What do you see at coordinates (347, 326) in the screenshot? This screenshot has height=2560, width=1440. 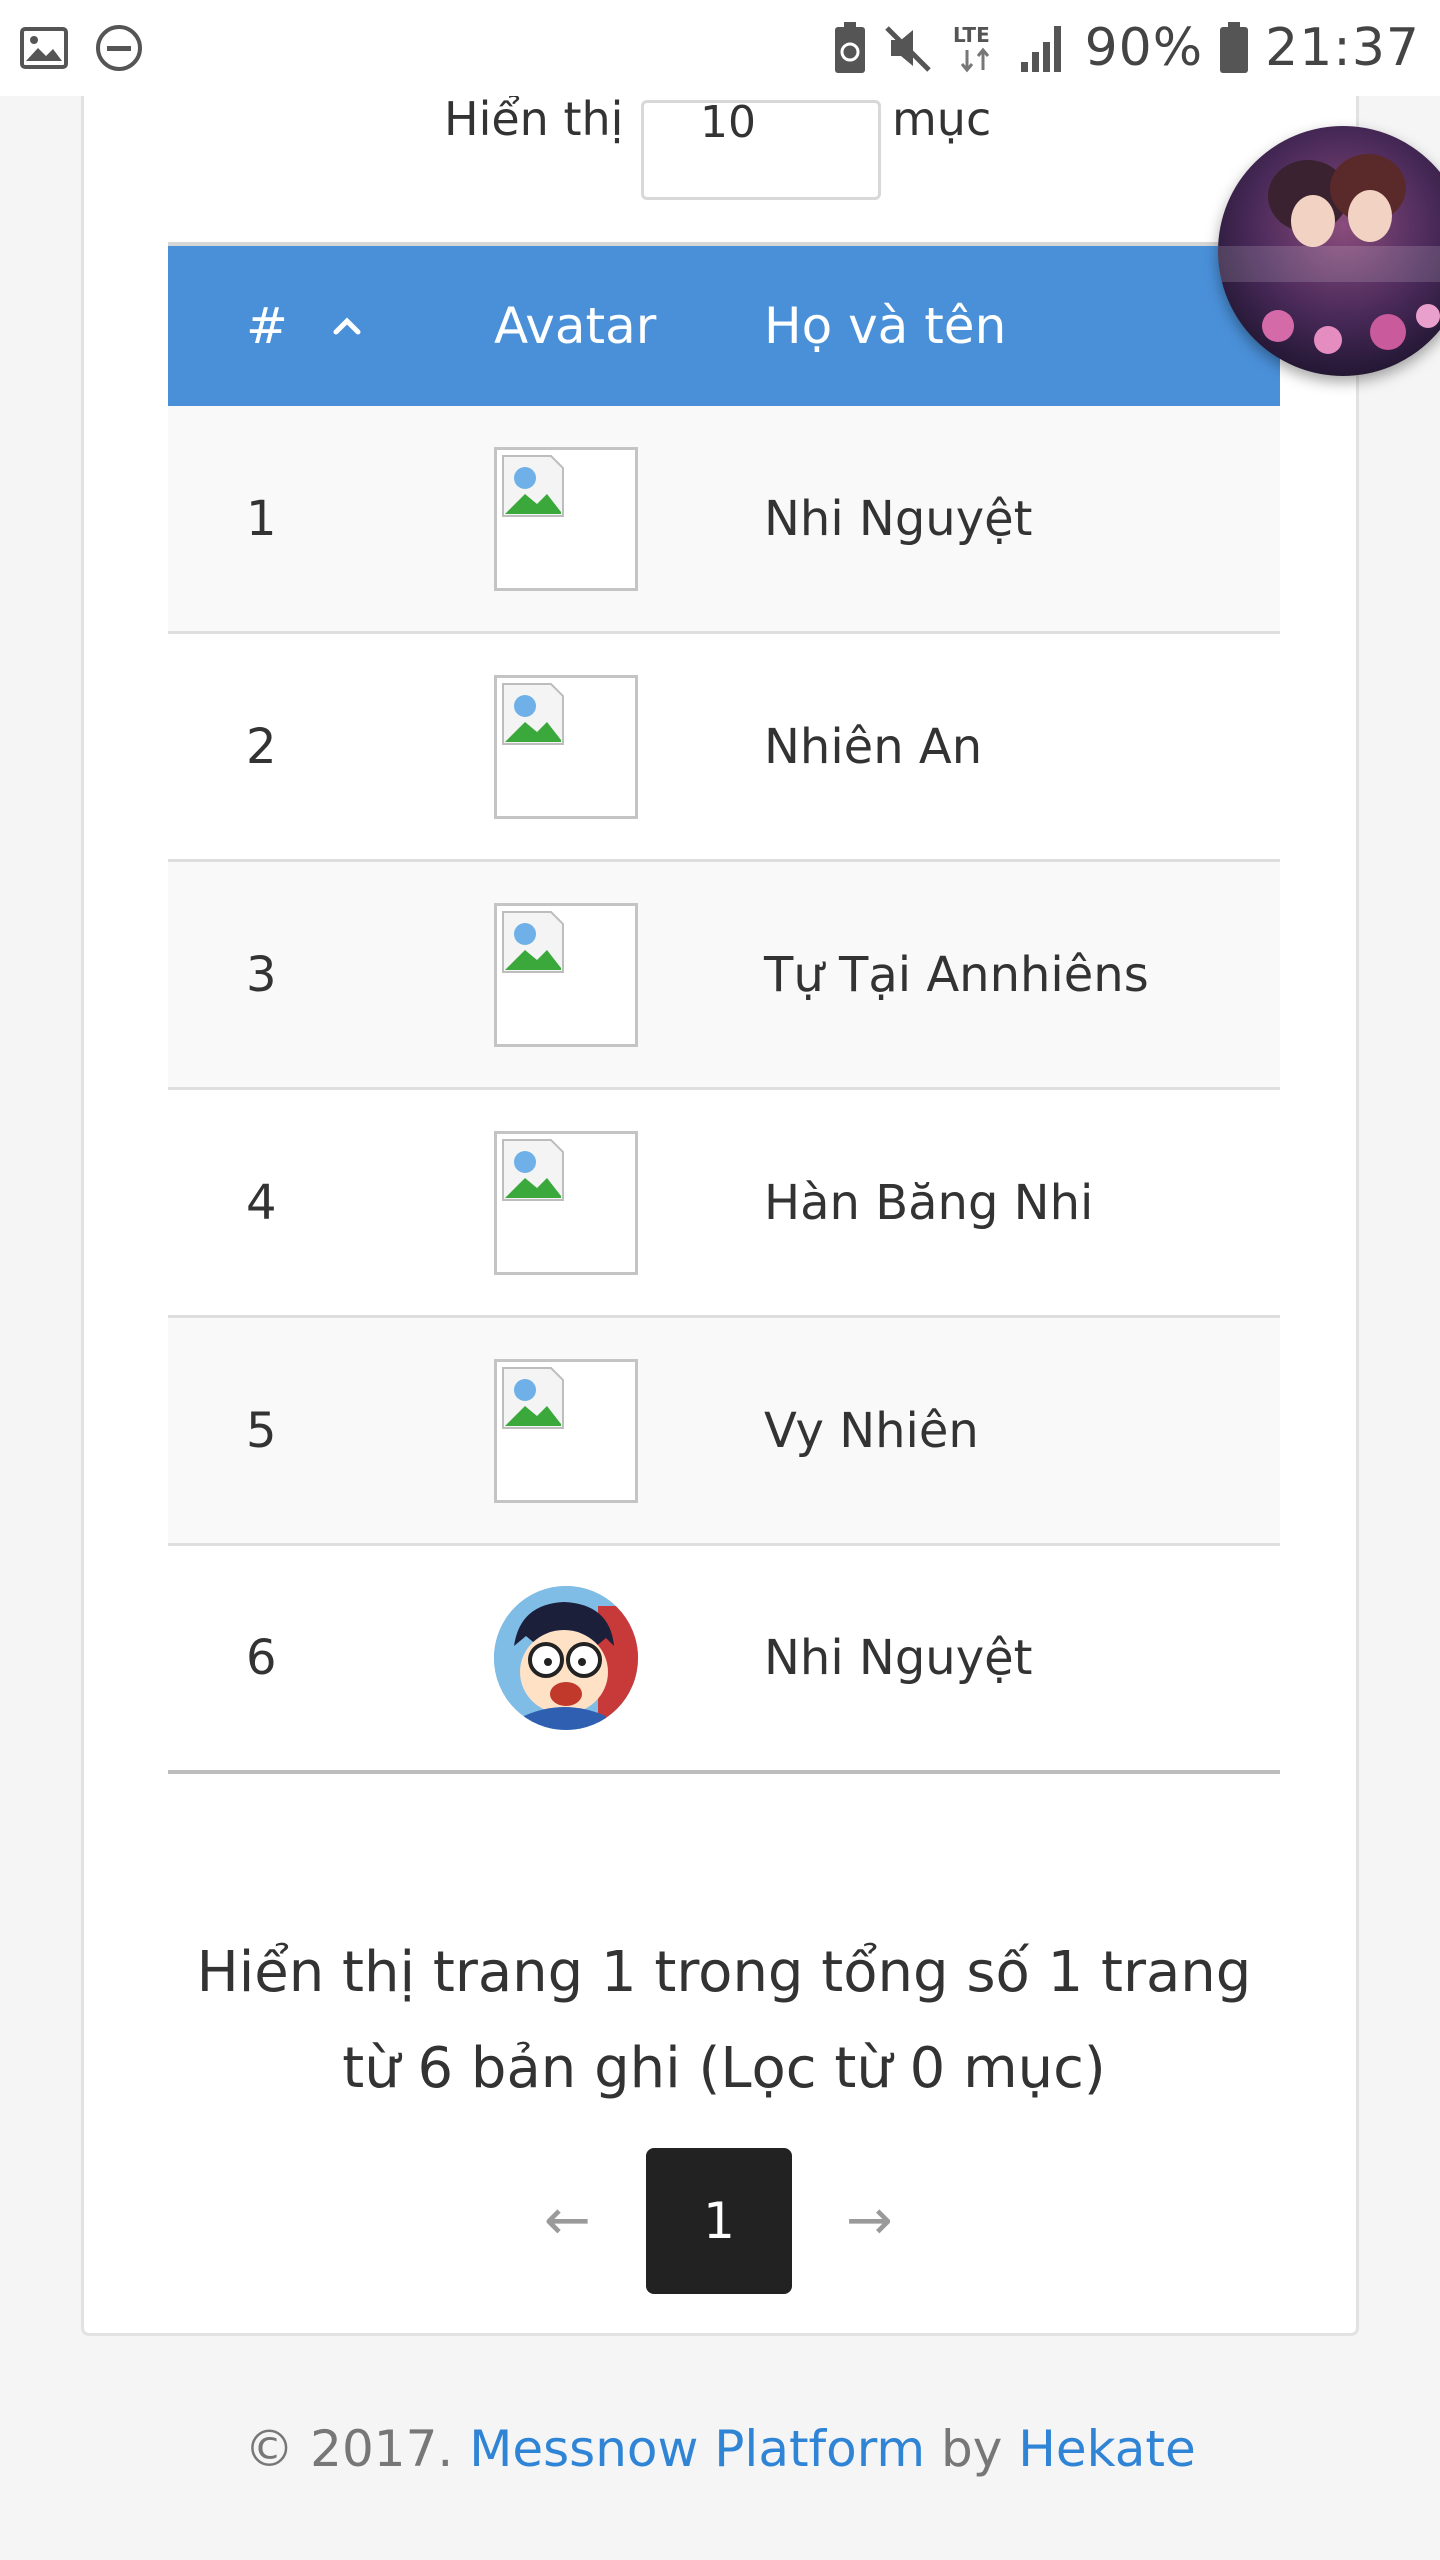 I see `sort-ascending-icon` at bounding box center [347, 326].